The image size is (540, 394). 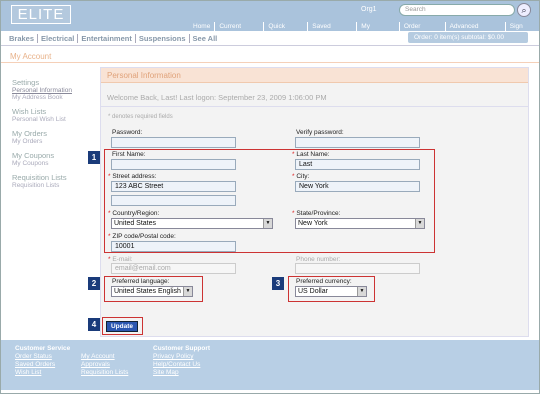 I want to click on footer-link-requisition-lists: Requisition Lists, so click(x=104, y=373).